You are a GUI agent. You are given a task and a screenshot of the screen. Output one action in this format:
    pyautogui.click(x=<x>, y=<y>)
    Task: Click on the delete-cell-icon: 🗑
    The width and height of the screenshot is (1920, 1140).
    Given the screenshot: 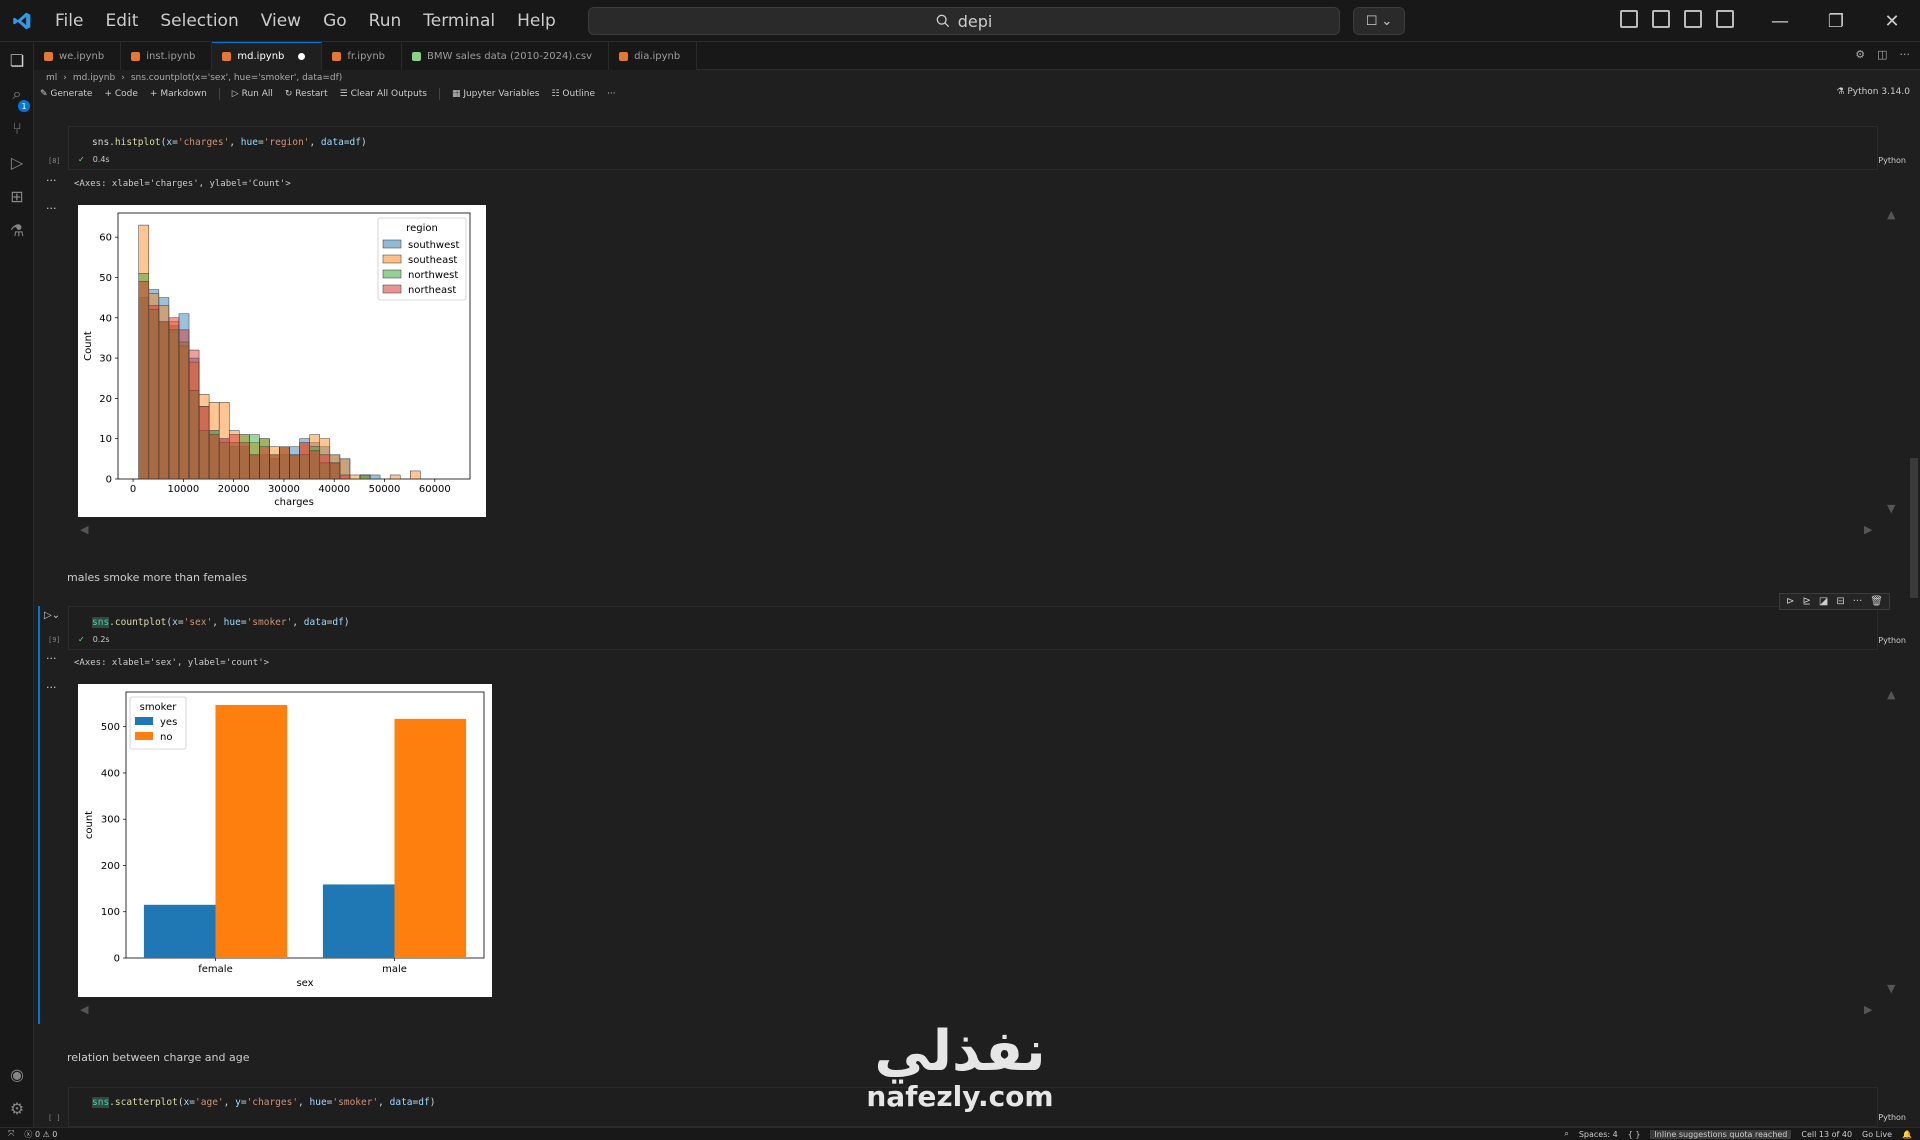 What is the action you would take?
    pyautogui.click(x=1876, y=601)
    